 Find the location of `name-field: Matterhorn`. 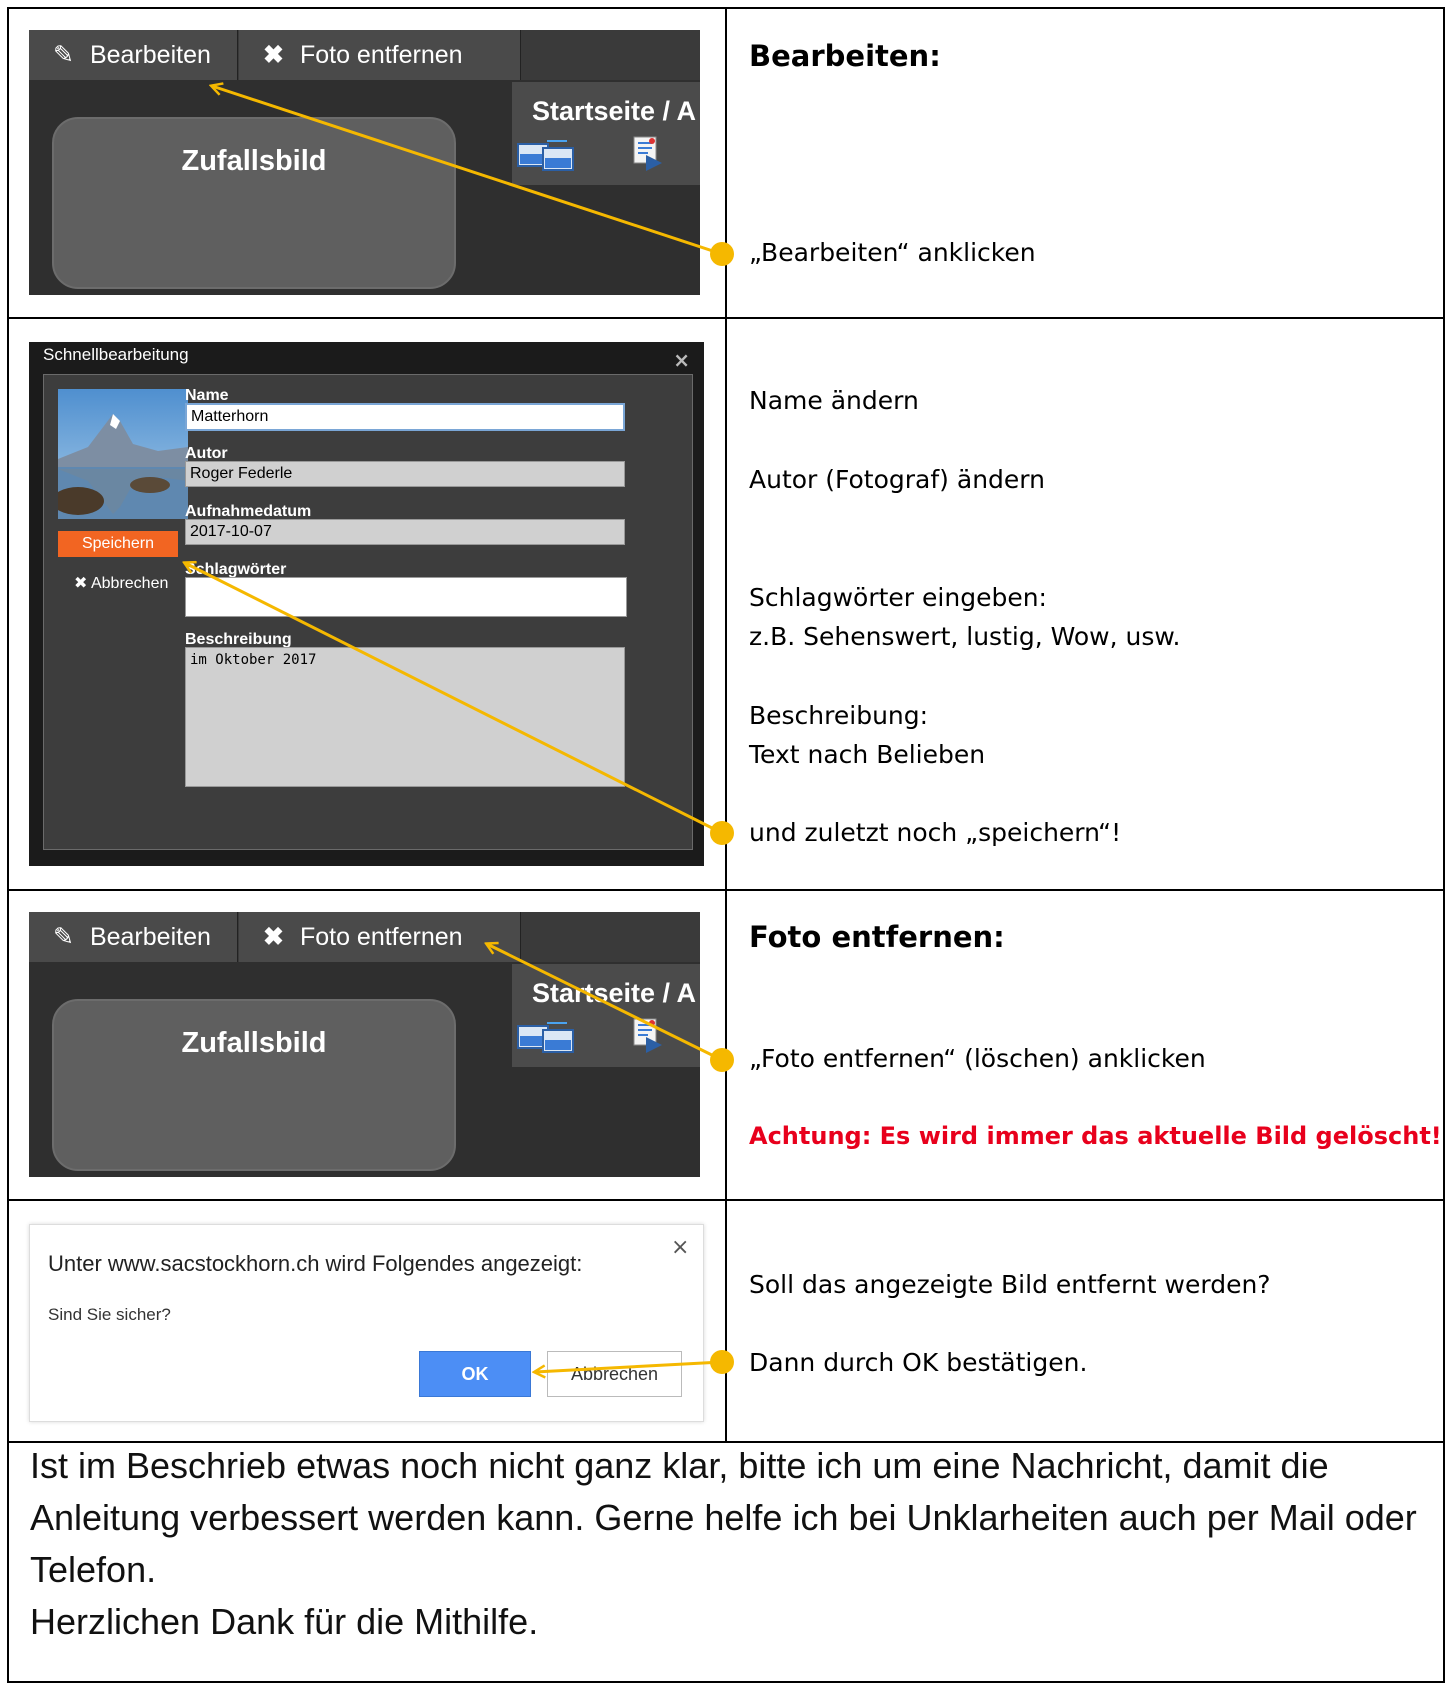

name-field: Matterhorn is located at coordinates (405, 417).